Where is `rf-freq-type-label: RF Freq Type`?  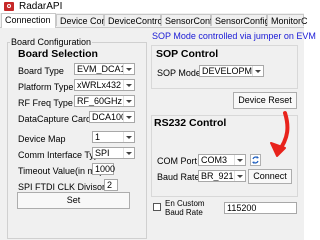
rf-freq-type-label: RF Freq Type is located at coordinates (45, 103).